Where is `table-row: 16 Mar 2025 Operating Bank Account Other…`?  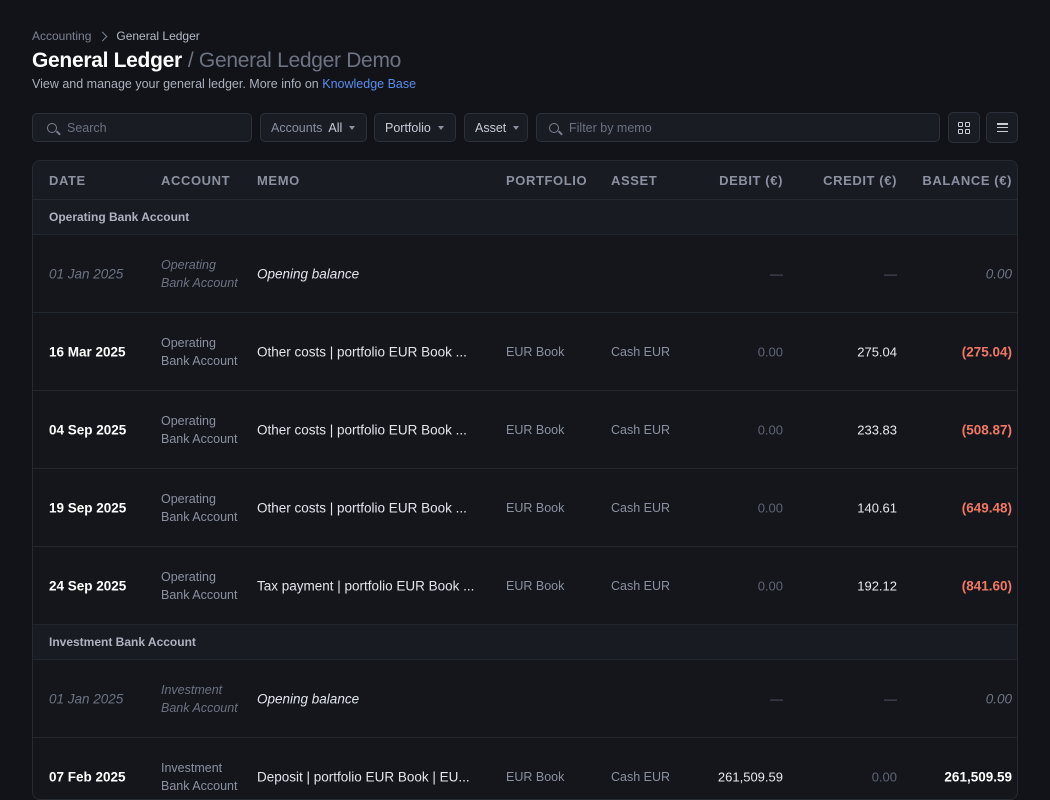
table-row: 16 Mar 2025 Operating Bank Account Other… is located at coordinates (525, 352).